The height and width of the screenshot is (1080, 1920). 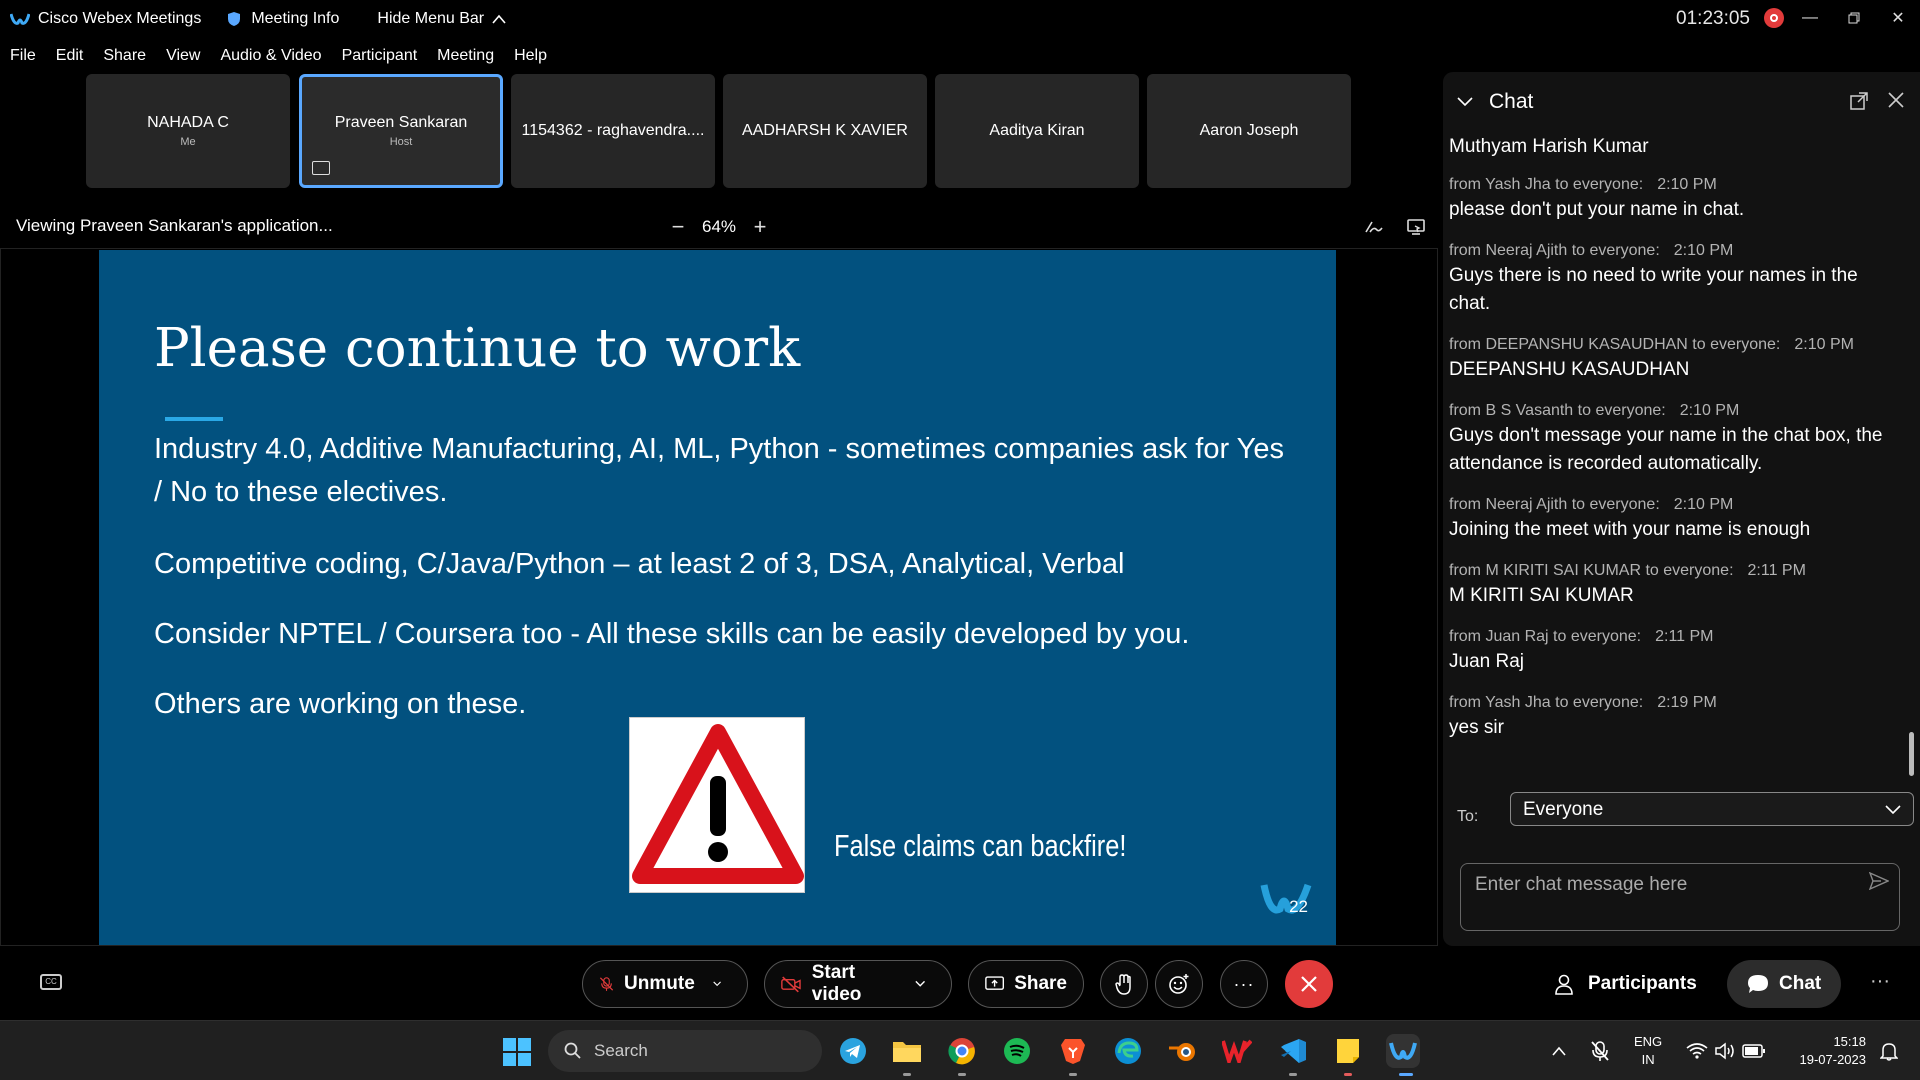 What do you see at coordinates (23, 56) in the screenshot?
I see `menu-file: File` at bounding box center [23, 56].